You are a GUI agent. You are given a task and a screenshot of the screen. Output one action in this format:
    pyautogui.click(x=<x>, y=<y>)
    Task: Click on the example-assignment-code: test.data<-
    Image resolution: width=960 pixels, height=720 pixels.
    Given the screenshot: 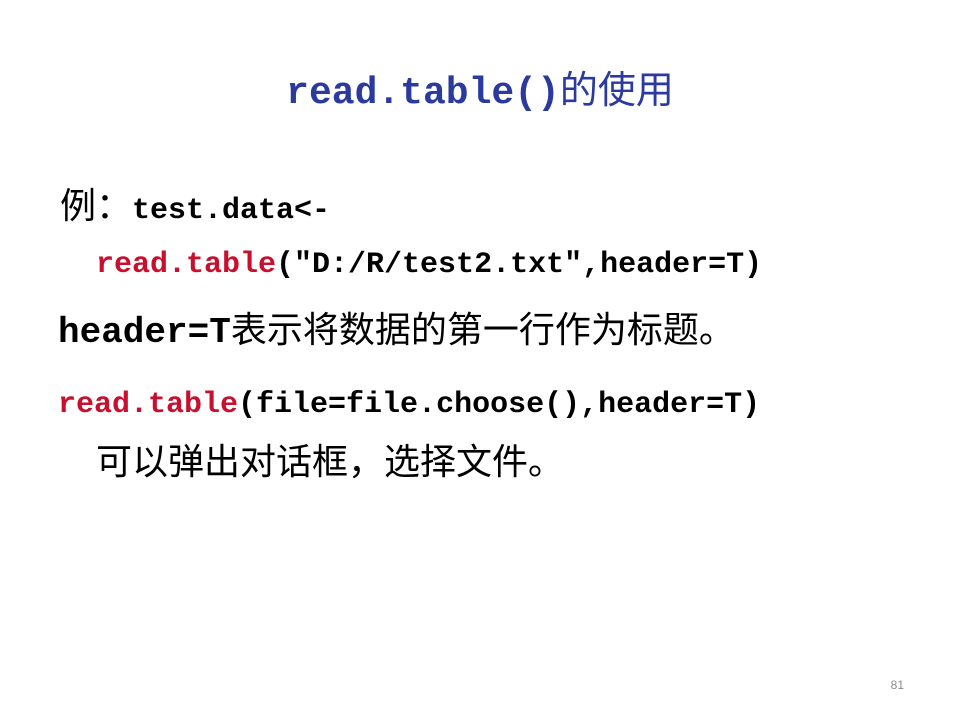 What is the action you would take?
    pyautogui.click(x=231, y=211)
    